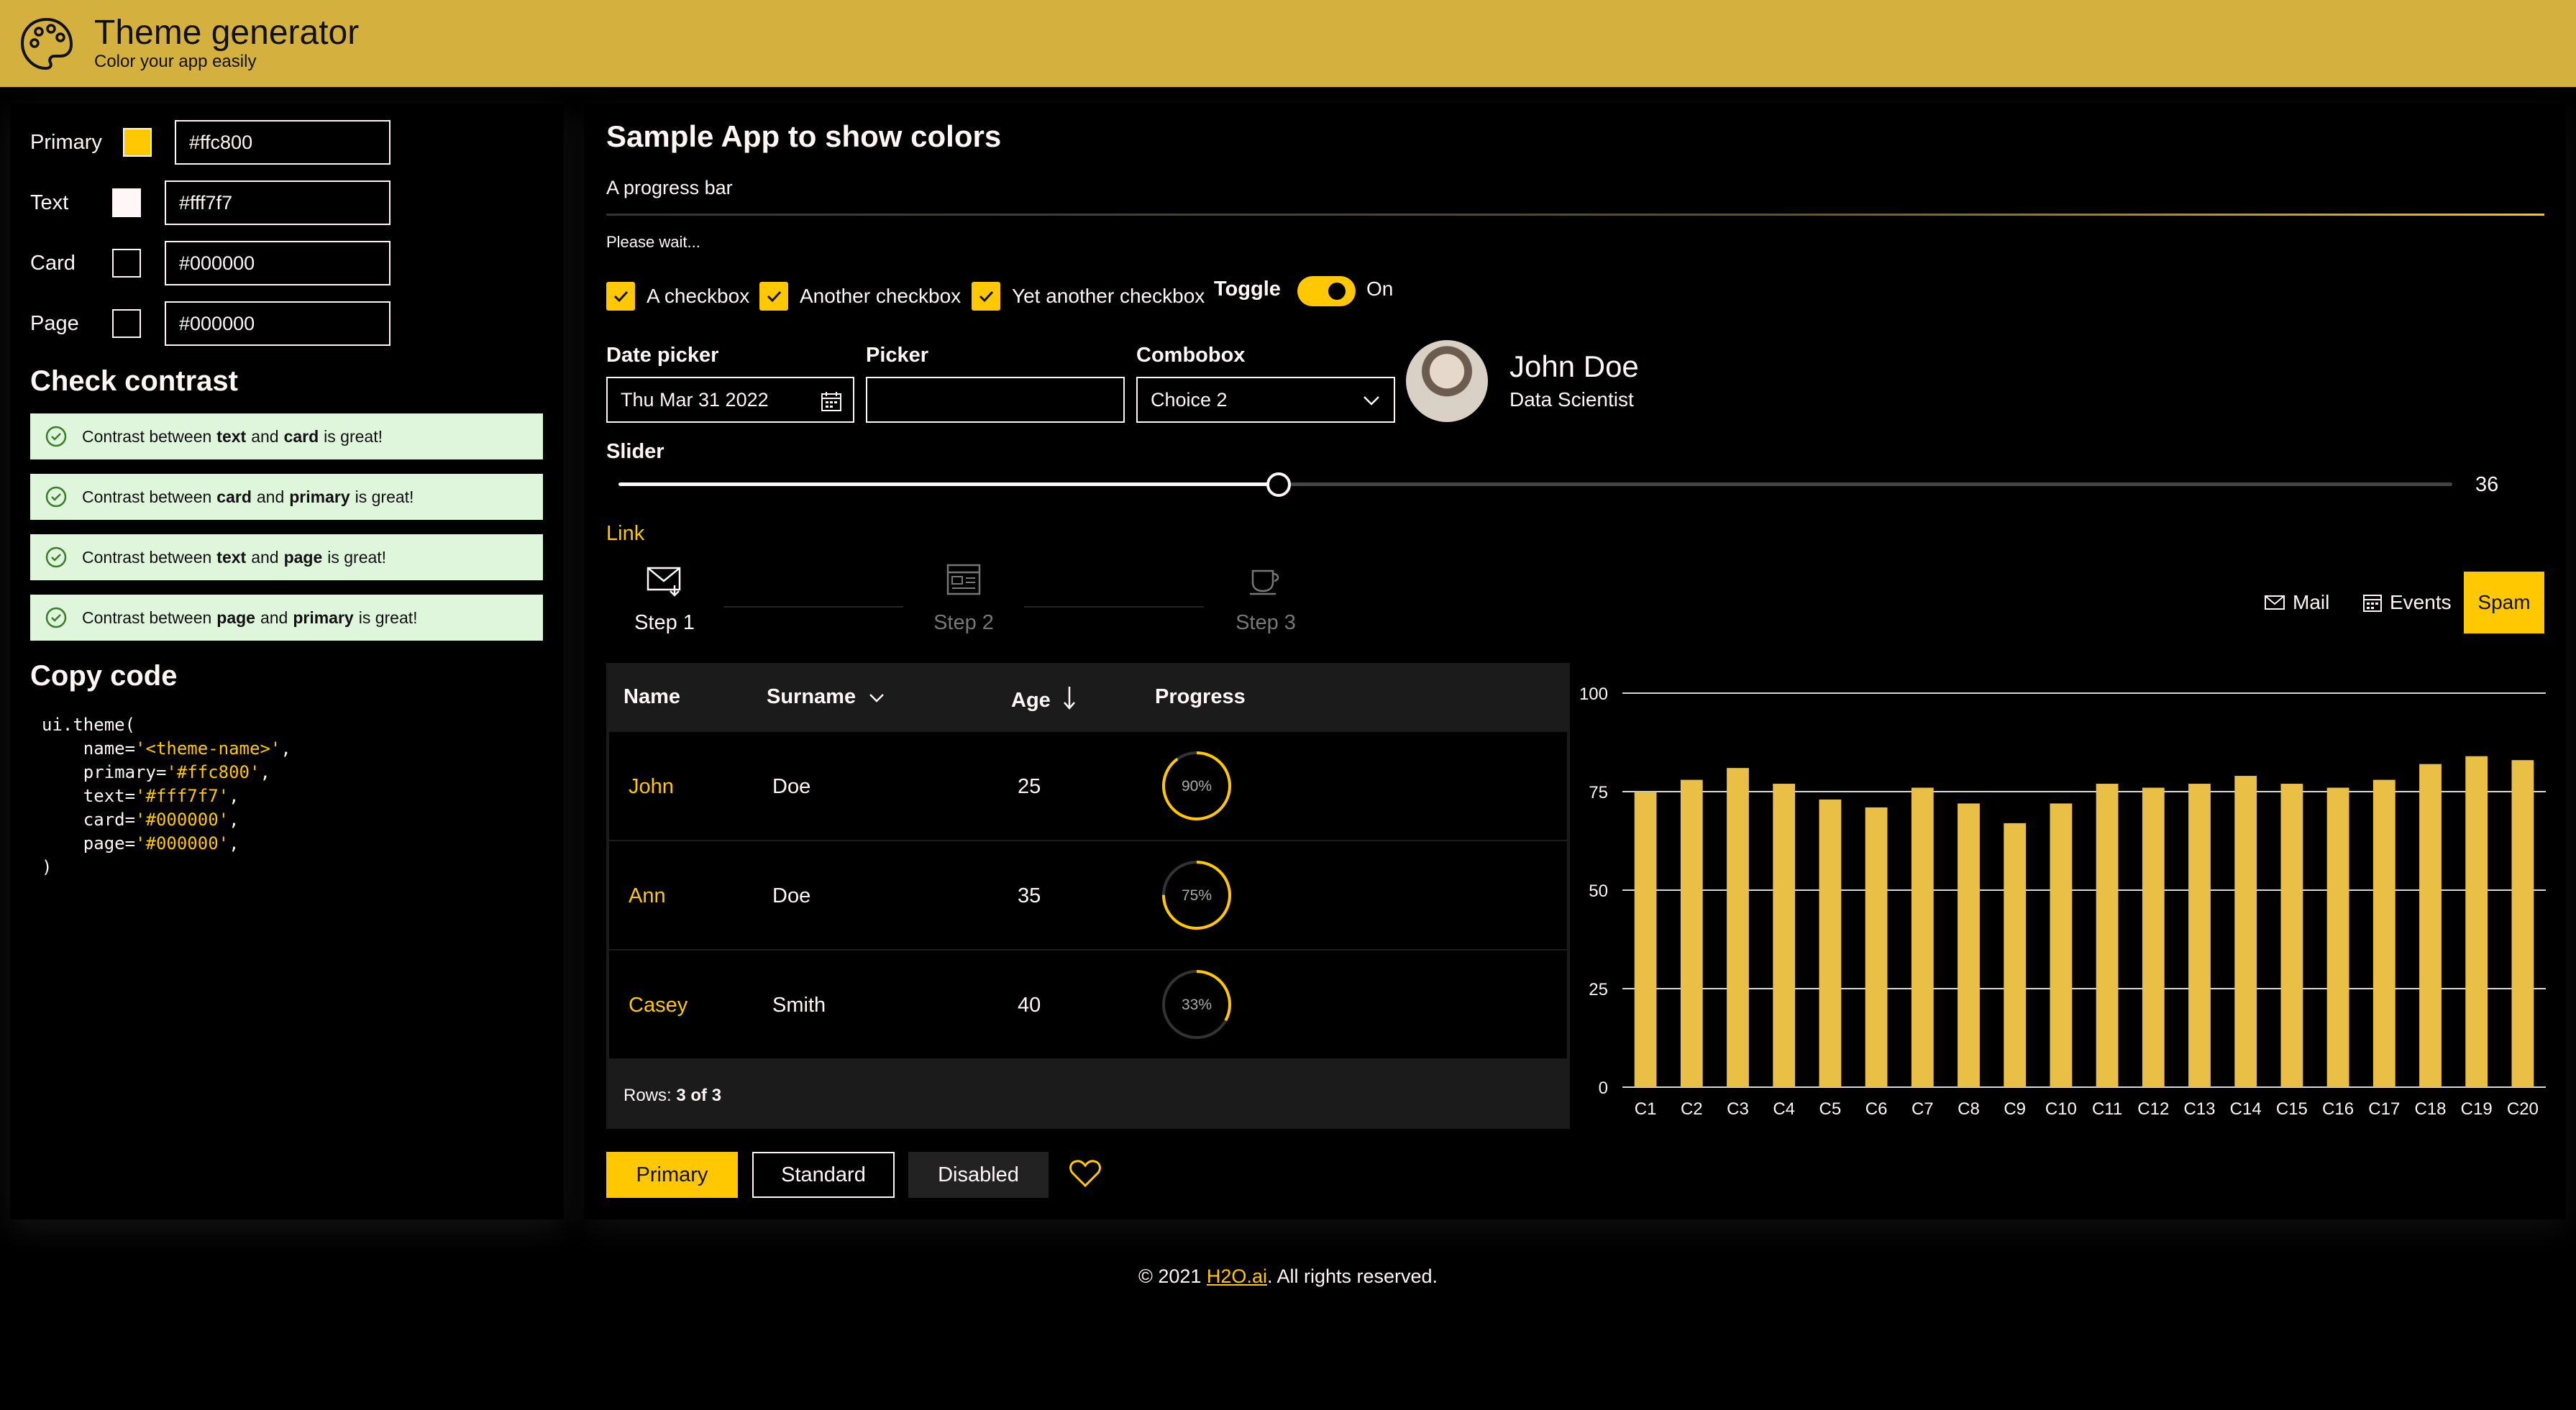 The image size is (2576, 1410). I want to click on combobox-input: Choice 2, so click(1265, 400).